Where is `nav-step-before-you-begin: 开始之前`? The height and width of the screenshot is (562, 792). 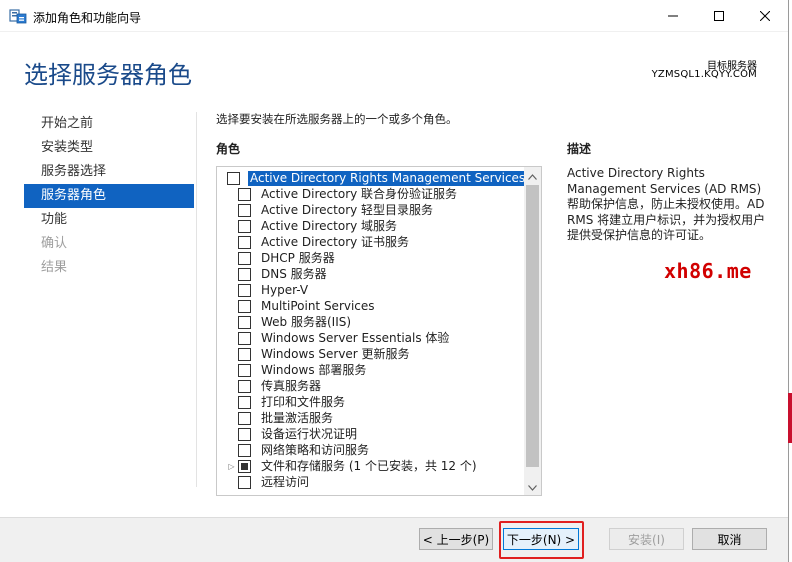
nav-step-before-you-begin: 开始之前 is located at coordinates (109, 124).